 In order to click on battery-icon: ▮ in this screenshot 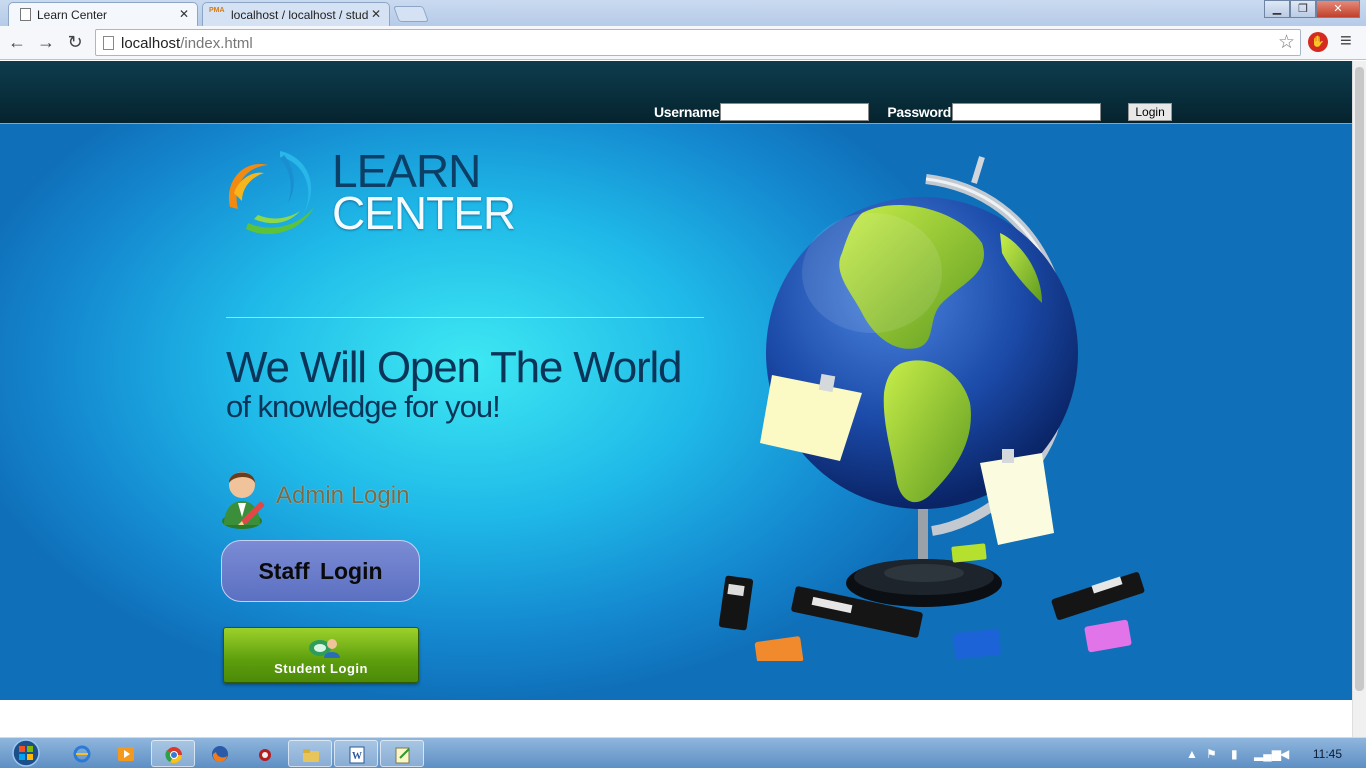, I will do `click(1234, 754)`.